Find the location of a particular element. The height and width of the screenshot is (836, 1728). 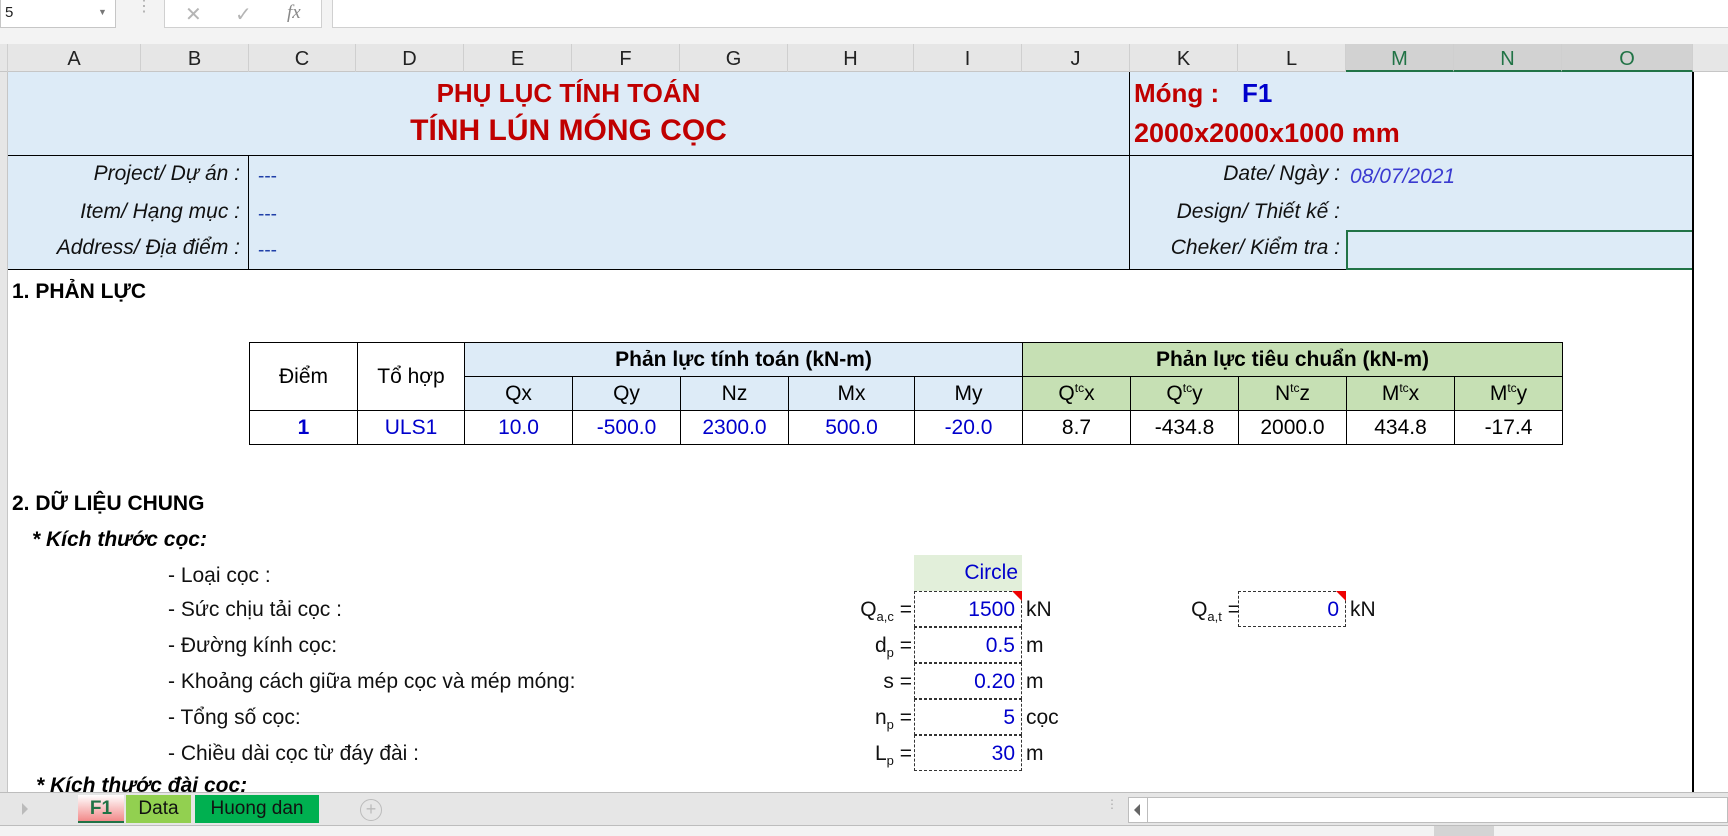

cell-combo: ULS1 is located at coordinates (411, 427).